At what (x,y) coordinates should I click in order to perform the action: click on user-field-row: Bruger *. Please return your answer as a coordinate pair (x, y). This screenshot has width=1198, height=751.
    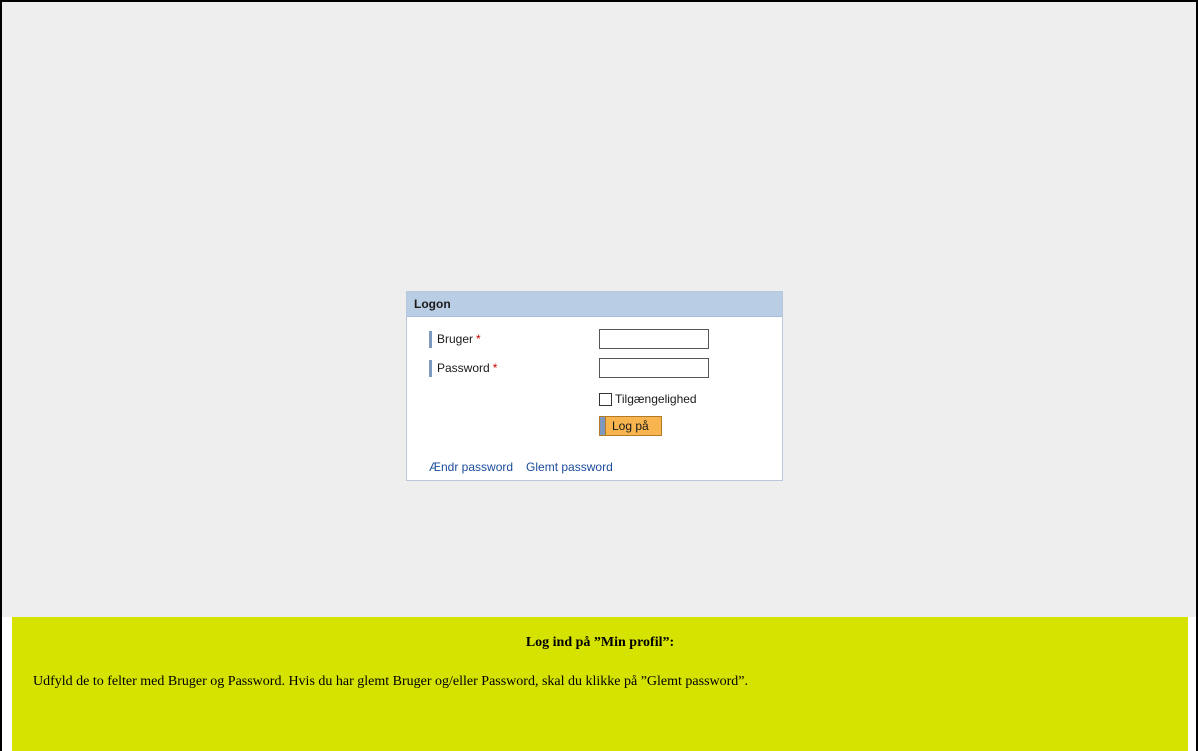
    Looking at the image, I should click on (455, 339).